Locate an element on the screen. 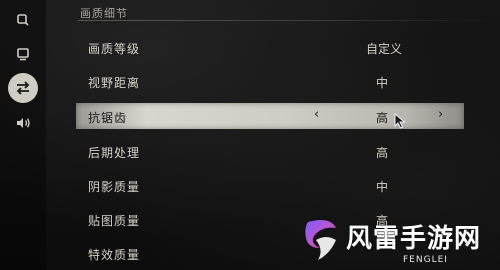  watermark-title: 风雷手游网 is located at coordinates (414, 239).